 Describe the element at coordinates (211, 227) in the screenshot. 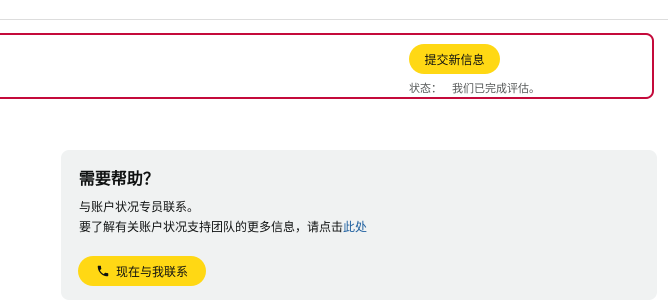

I see `help-info-prefix: 要了解有关账户状况支持团队的更多信息，请点击` at that location.